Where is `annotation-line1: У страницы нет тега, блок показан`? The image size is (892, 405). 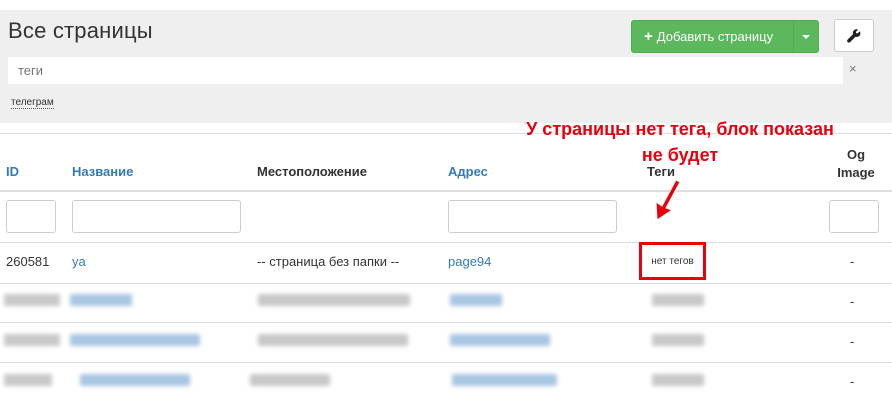
annotation-line1: У страницы нет тега, блок показан is located at coordinates (680, 129).